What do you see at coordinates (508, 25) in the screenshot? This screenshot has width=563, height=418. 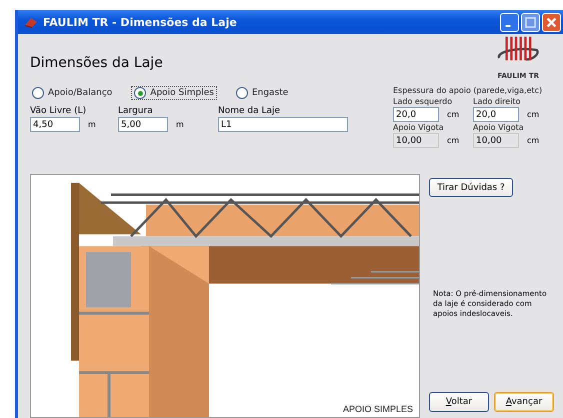 I see `minimize-icon` at bounding box center [508, 25].